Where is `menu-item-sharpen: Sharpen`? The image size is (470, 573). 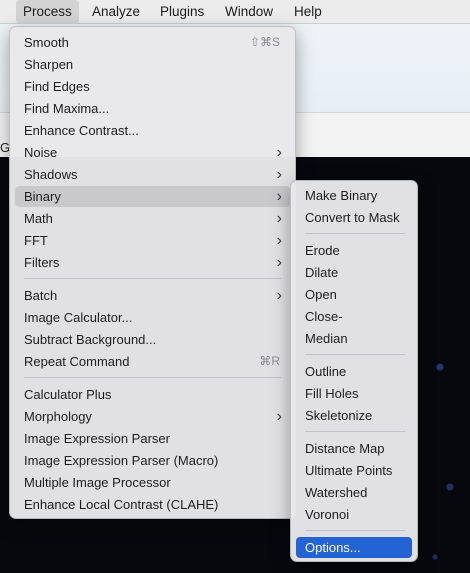 menu-item-sharpen: Sharpen is located at coordinates (152, 64).